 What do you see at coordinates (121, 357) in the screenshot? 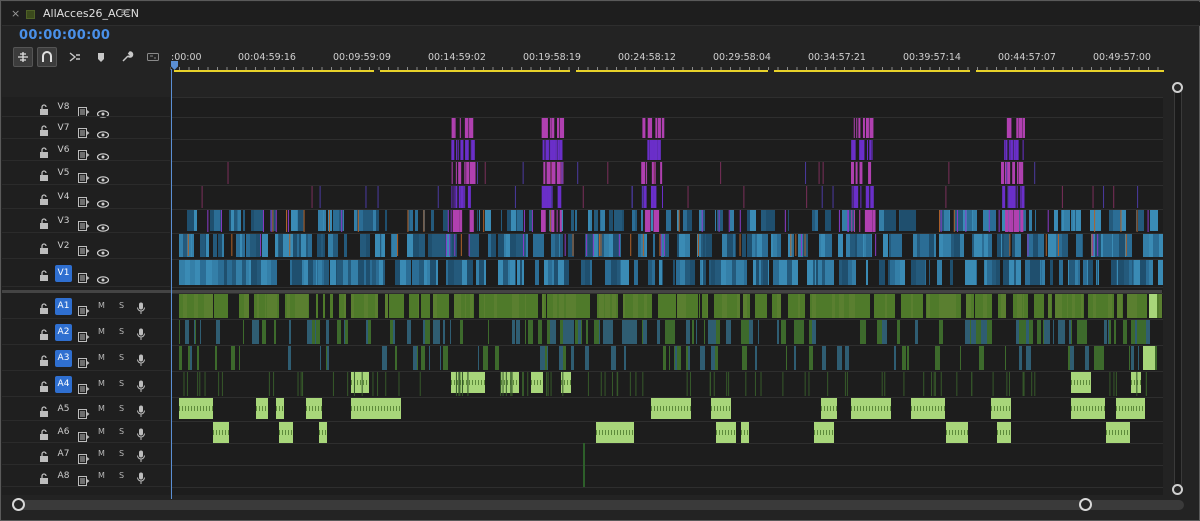
I see `solo-track-button: S` at bounding box center [121, 357].